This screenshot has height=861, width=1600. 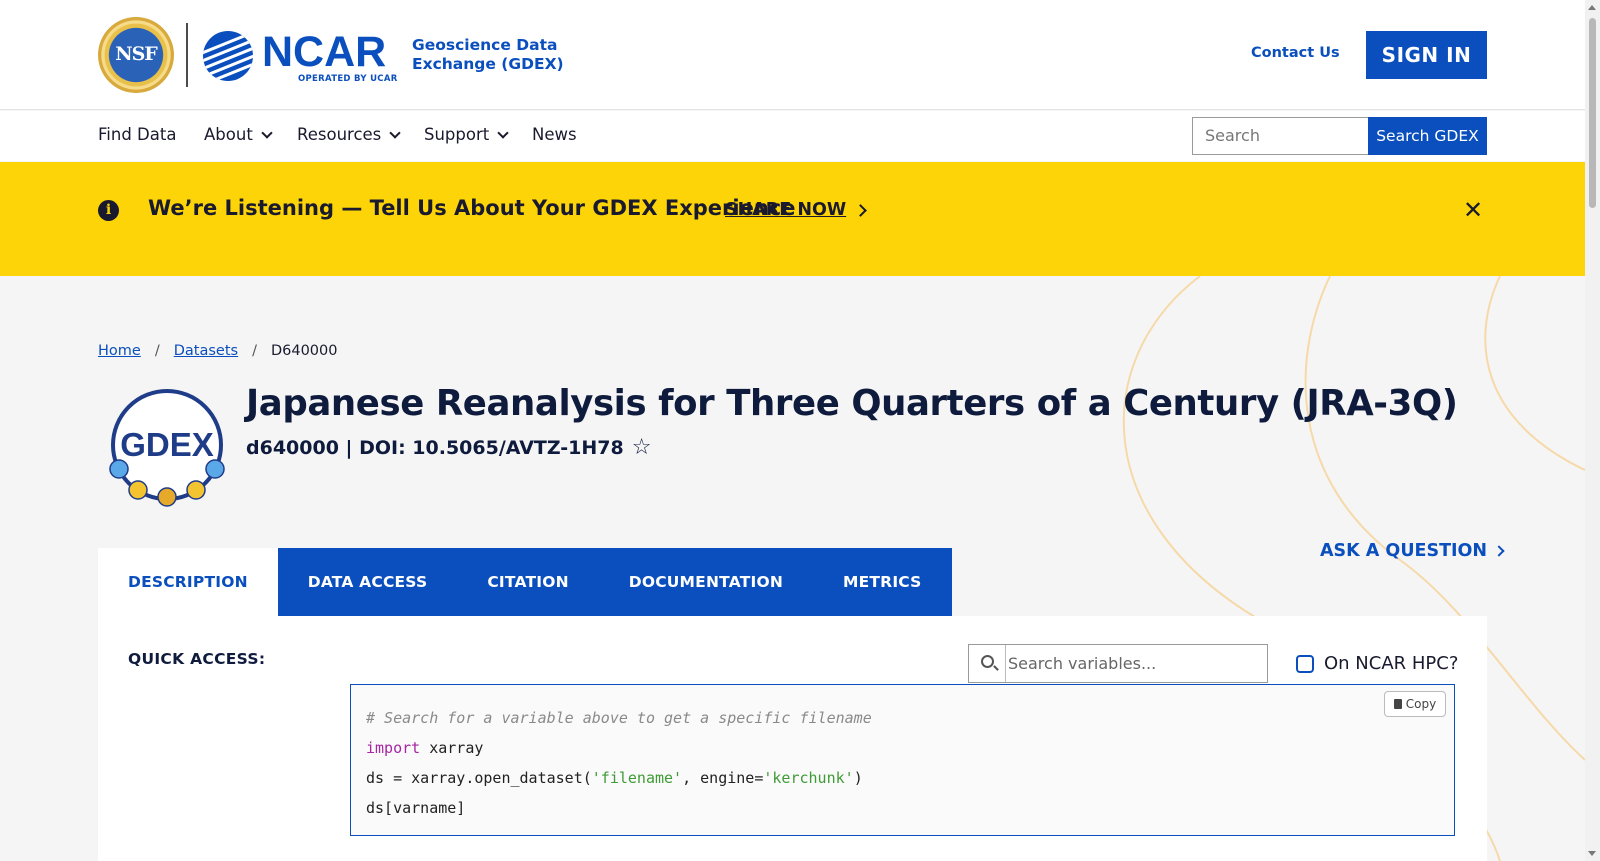 I want to click on nsf-logo-text: NSF, so click(x=136, y=54).